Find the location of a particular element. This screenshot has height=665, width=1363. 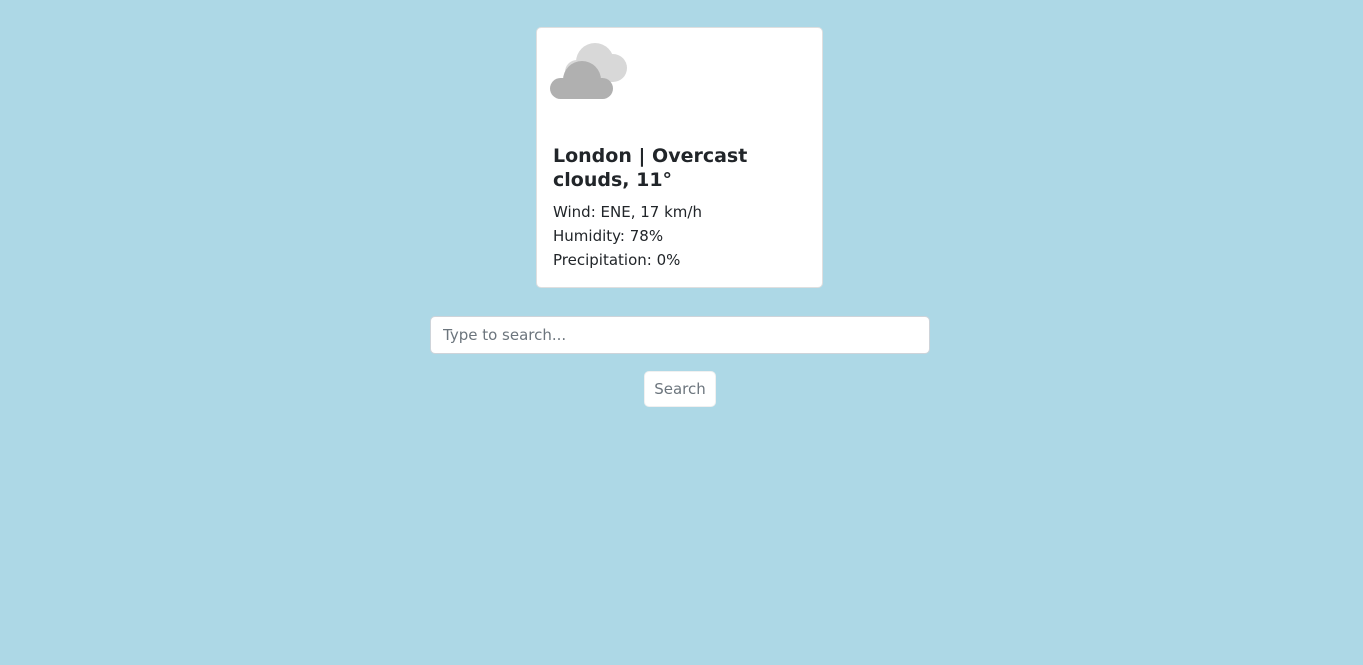

search-input is located at coordinates (680, 335).